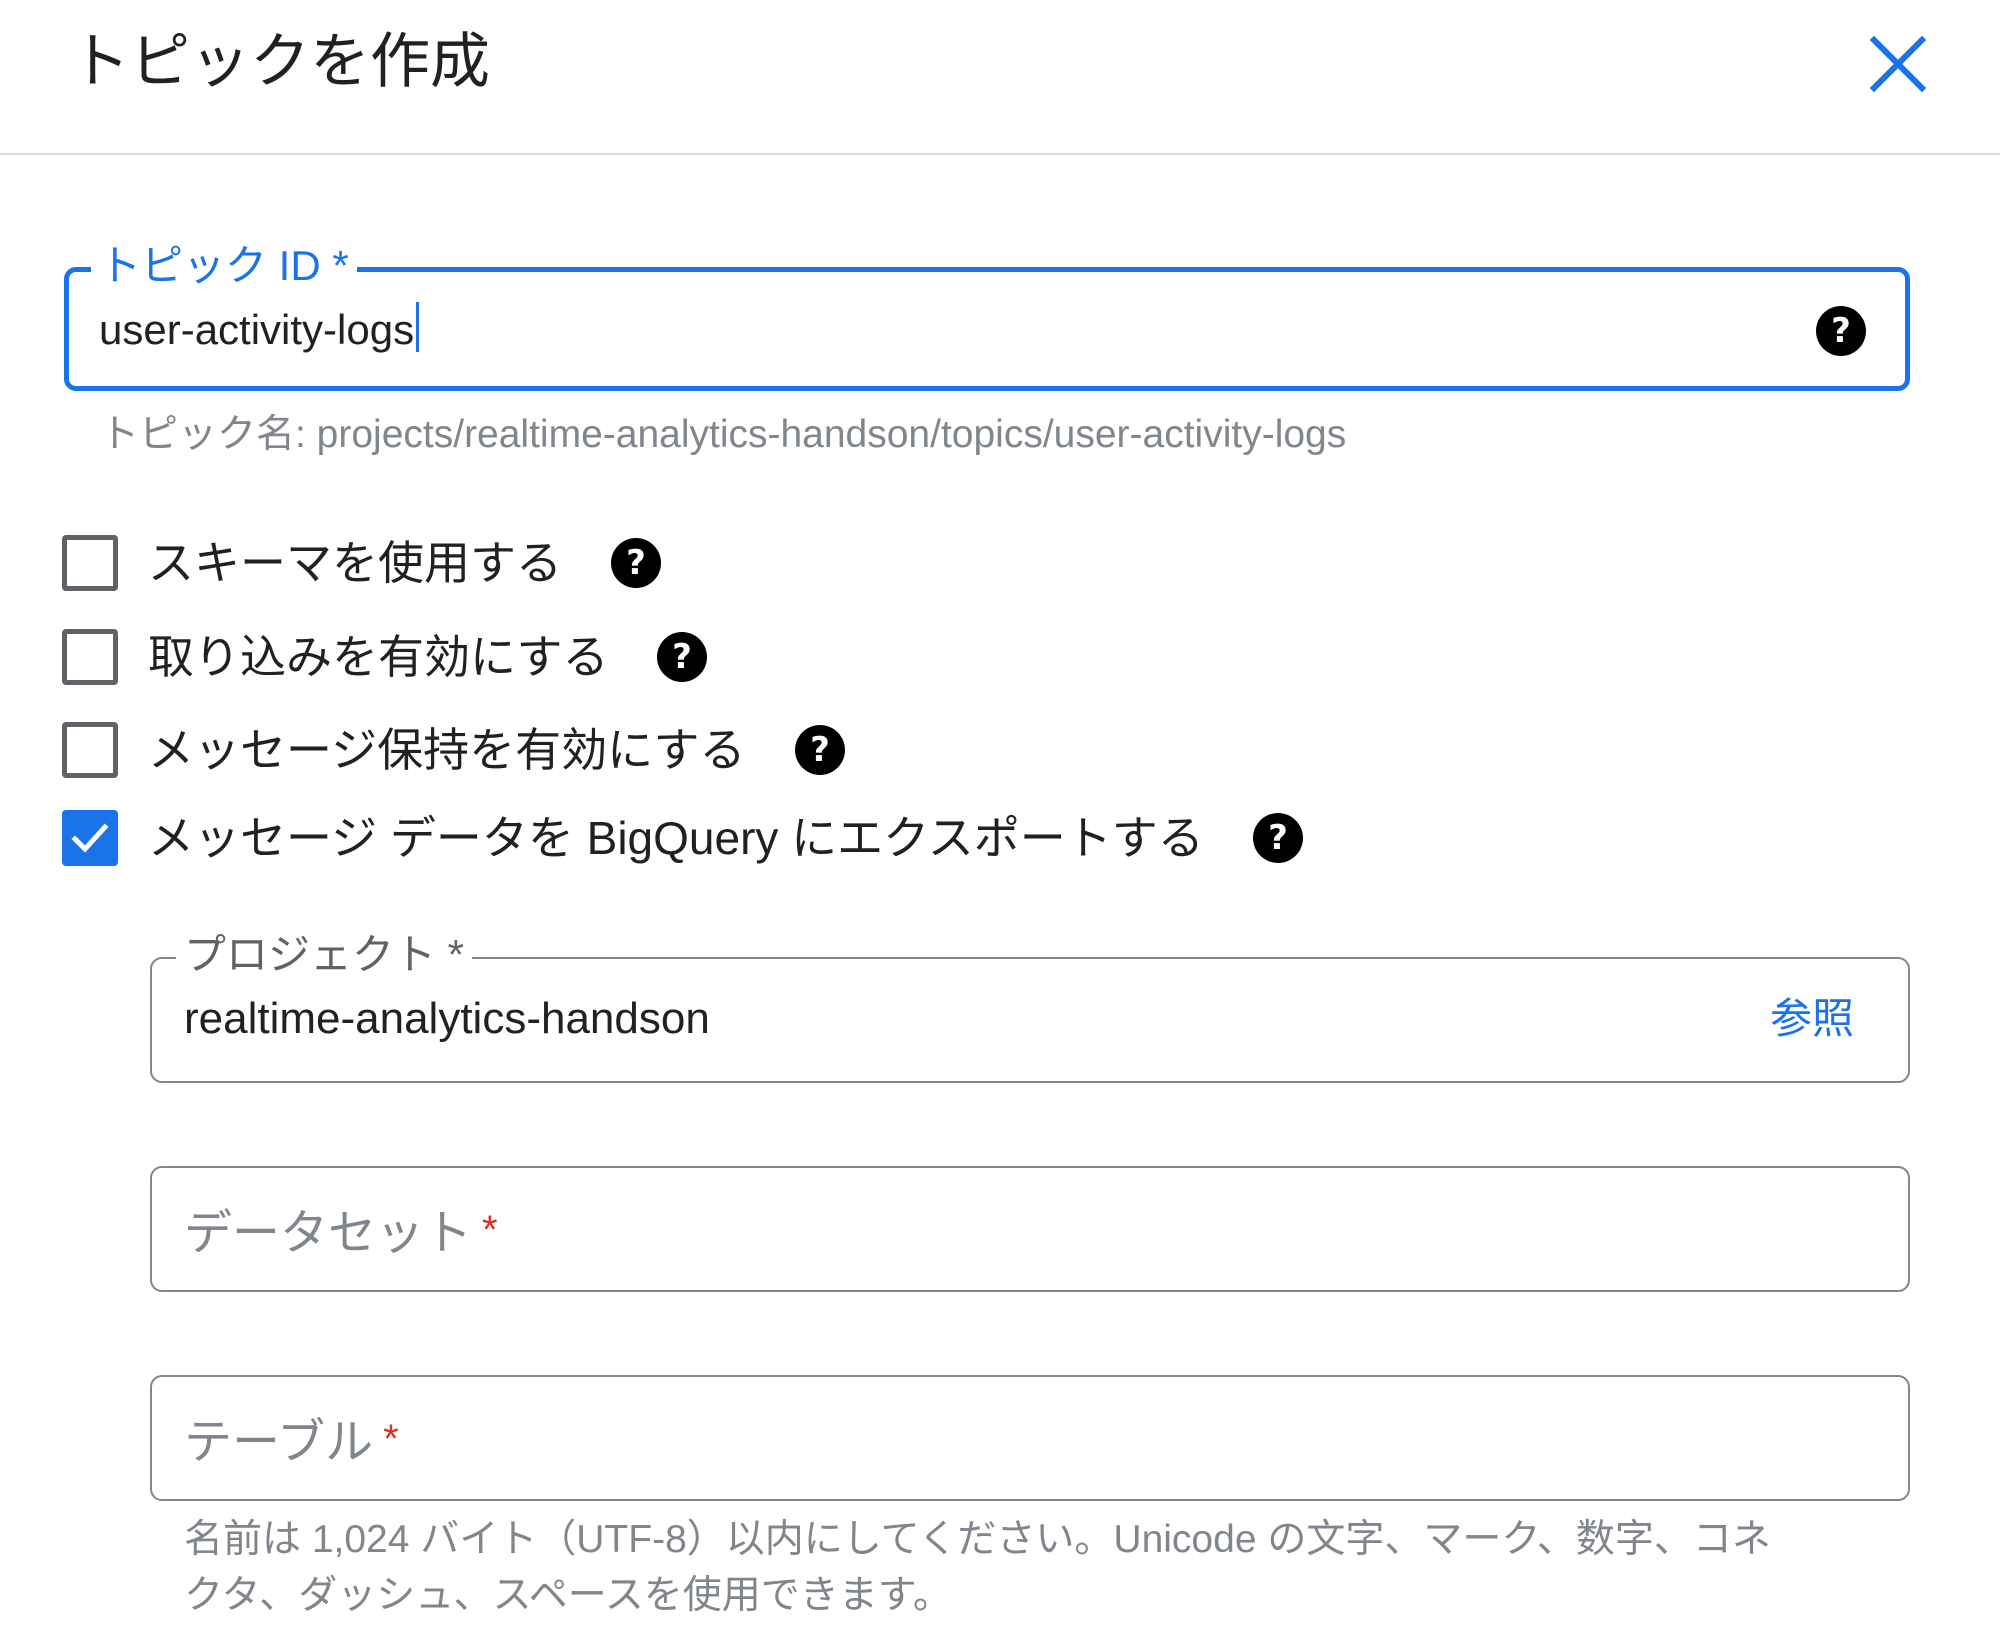 Image resolution: width=2000 pixels, height=1650 pixels. Describe the element at coordinates (324, 955) in the screenshot. I see `project-label: プロジェクト *` at that location.